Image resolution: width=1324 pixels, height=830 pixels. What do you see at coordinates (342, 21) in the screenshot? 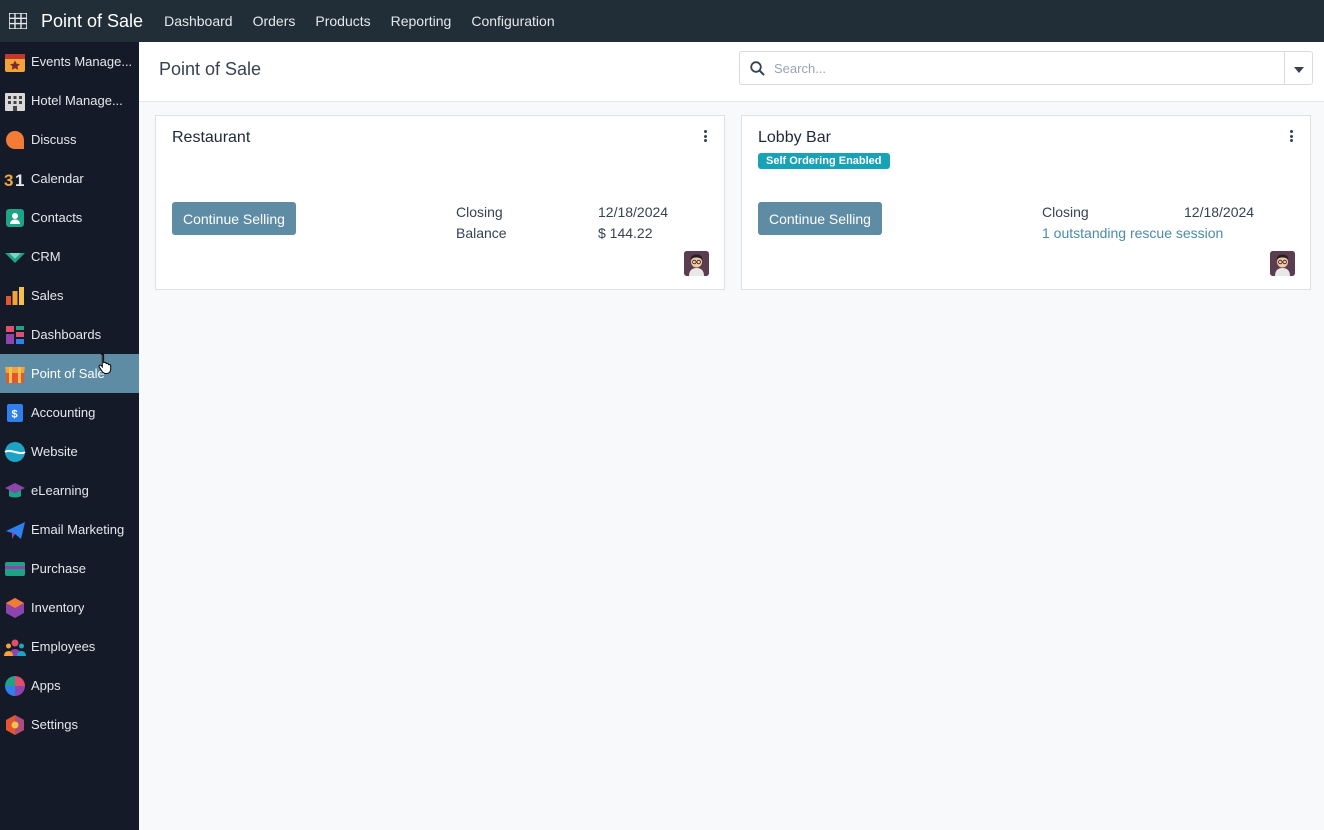
I see `menu-products: Products` at bounding box center [342, 21].